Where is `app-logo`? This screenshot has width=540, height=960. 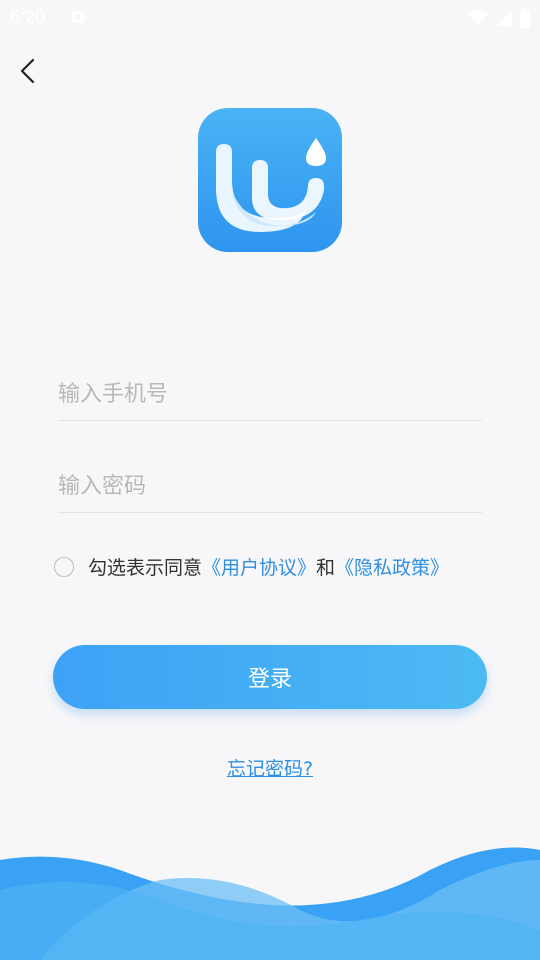
app-logo is located at coordinates (270, 180).